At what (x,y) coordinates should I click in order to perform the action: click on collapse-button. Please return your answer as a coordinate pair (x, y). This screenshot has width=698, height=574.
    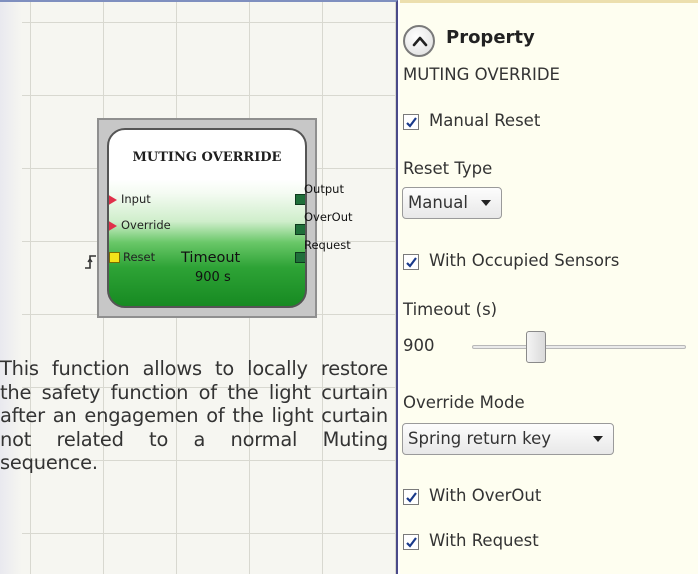
    Looking at the image, I should click on (419, 41).